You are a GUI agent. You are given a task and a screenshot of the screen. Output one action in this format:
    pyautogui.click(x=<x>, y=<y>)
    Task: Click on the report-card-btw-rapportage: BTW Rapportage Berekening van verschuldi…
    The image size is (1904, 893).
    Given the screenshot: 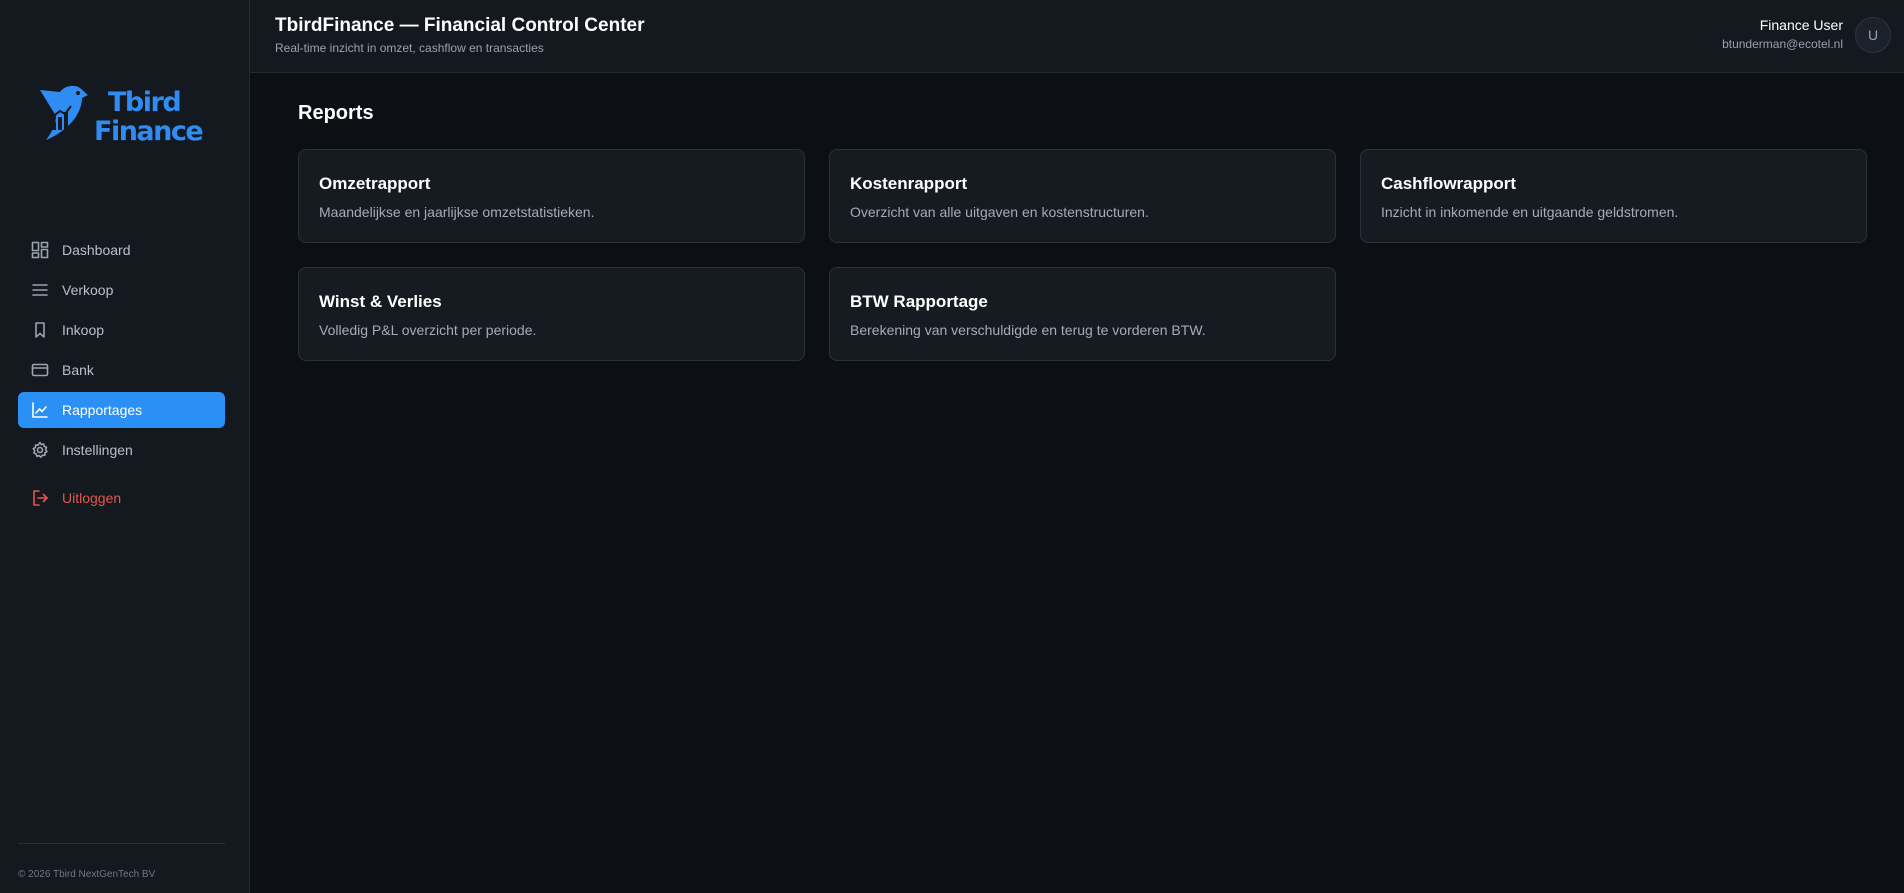 What is the action you would take?
    pyautogui.click(x=1082, y=314)
    